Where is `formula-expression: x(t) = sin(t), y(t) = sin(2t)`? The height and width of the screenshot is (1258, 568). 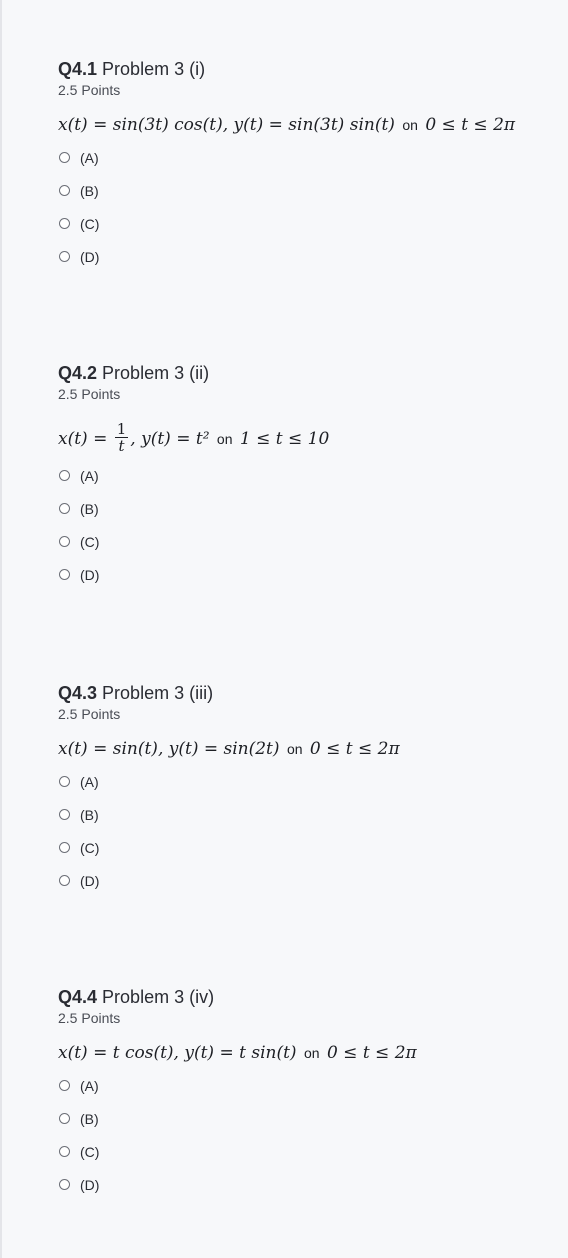
formula-expression: x(t) = sin(t), y(t) = sin(2t) is located at coordinates (169, 749).